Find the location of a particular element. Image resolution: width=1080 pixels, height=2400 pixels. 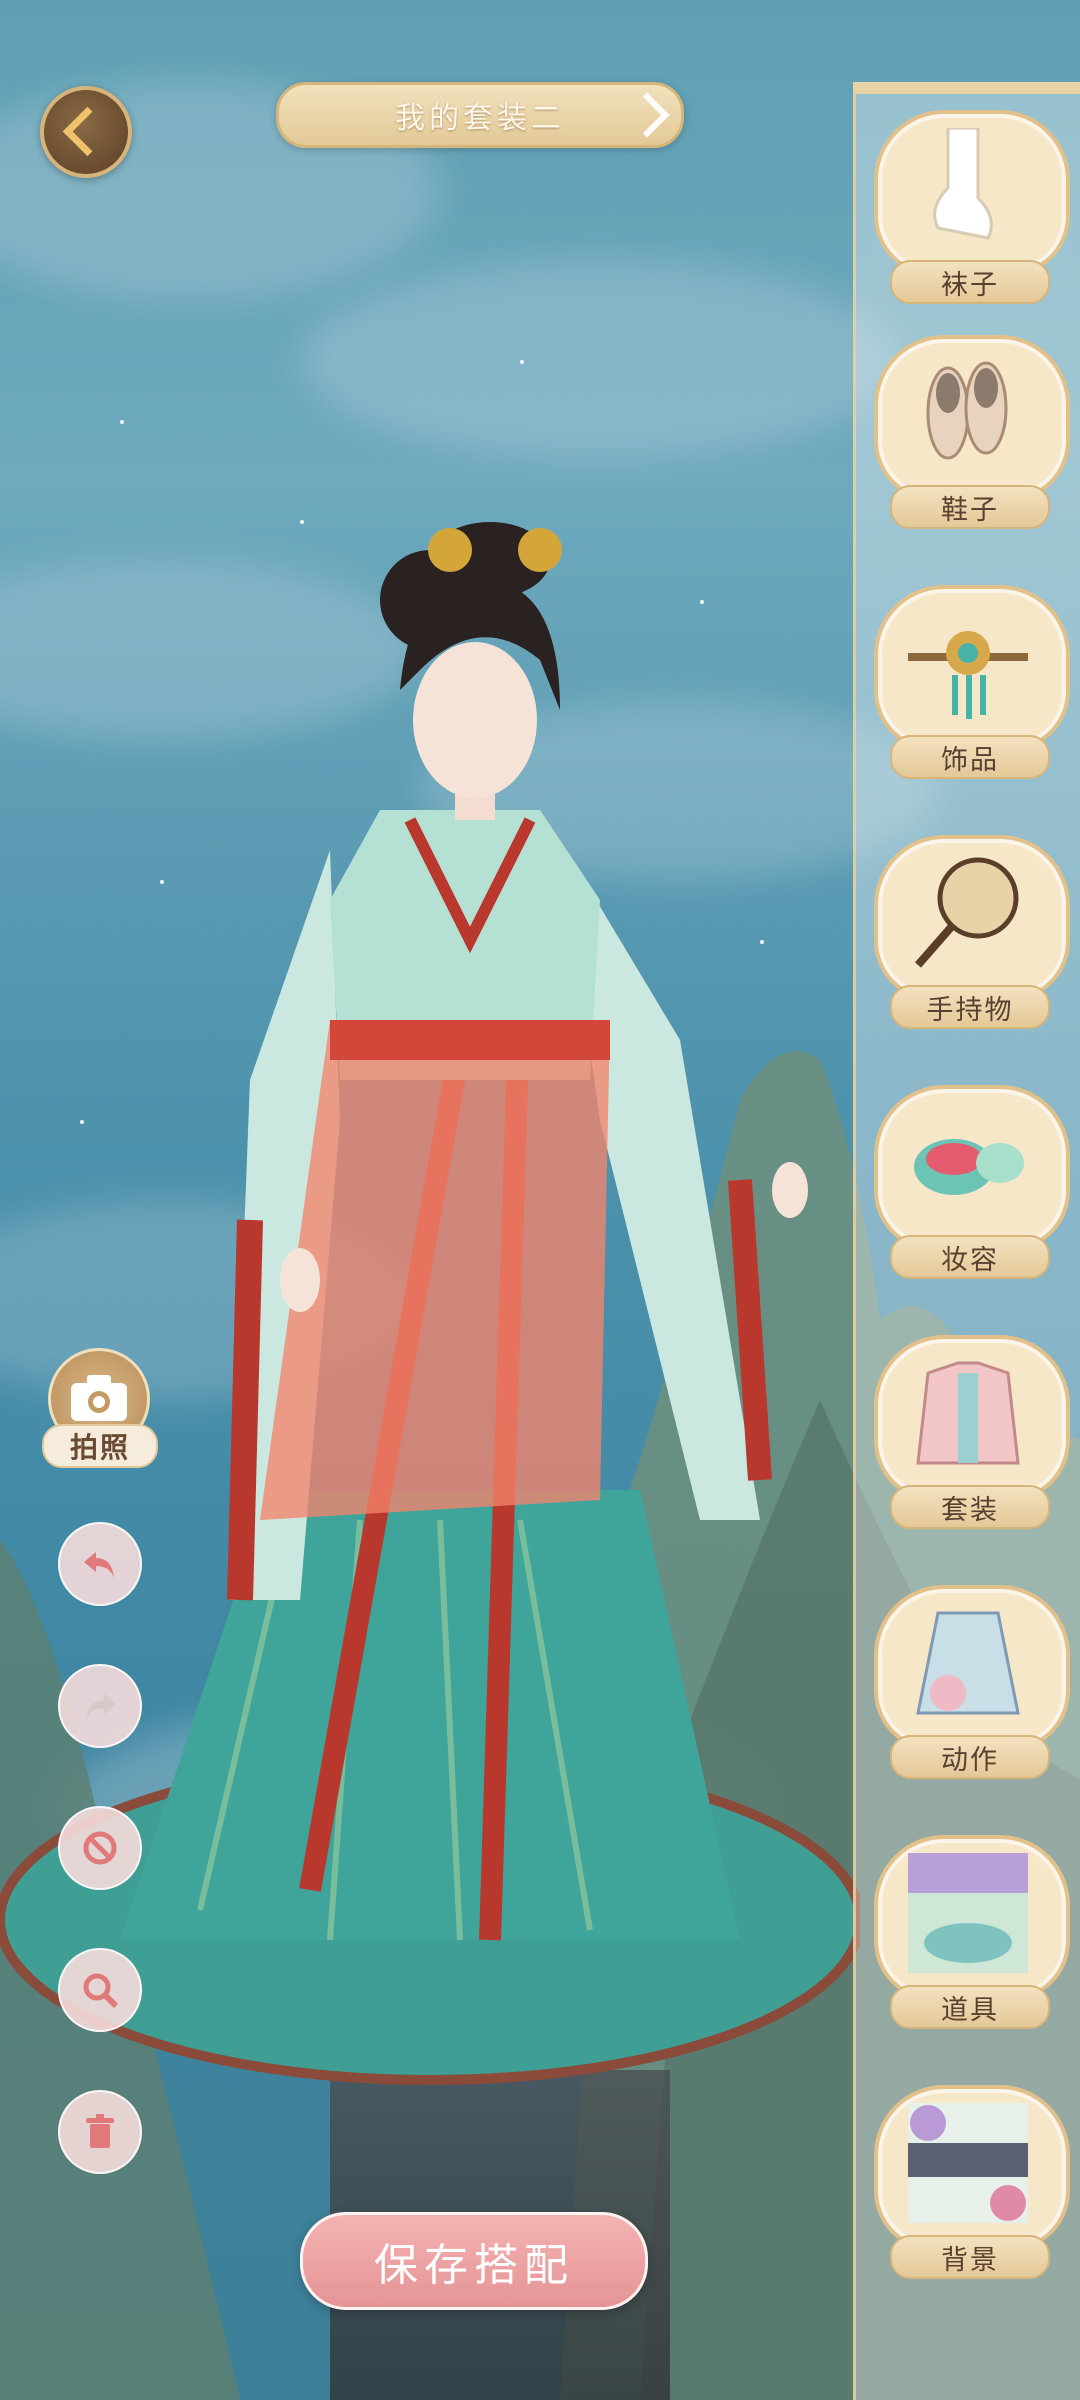

category-makeup-label: 妆容 is located at coordinates (970, 1257).